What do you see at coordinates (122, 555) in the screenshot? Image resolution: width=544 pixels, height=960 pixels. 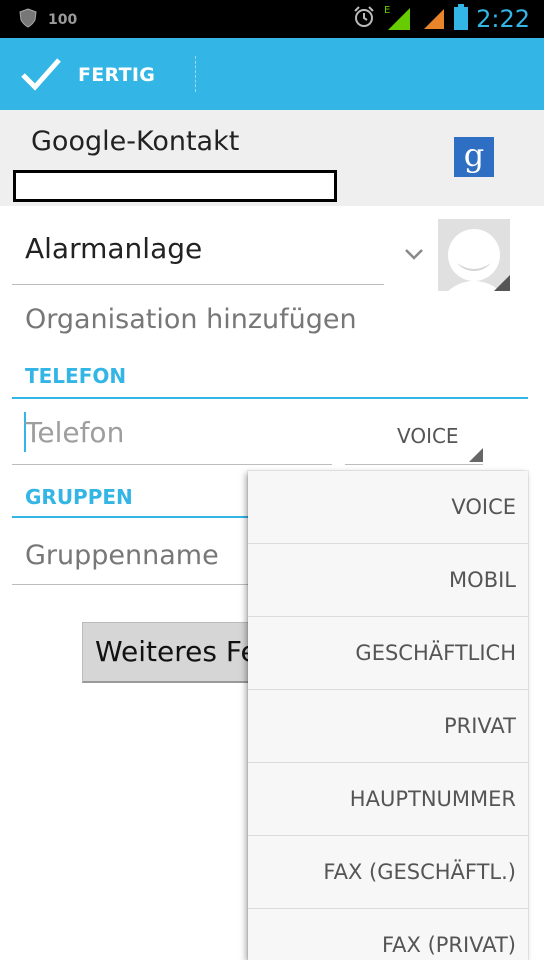 I see `group-name-placeholder: Gruppenname` at bounding box center [122, 555].